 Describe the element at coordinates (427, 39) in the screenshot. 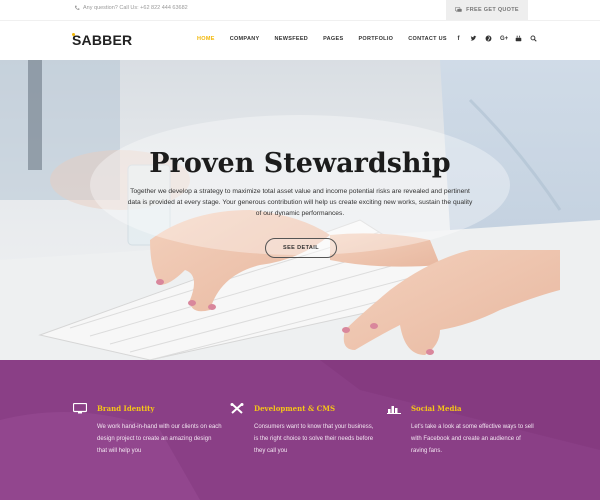

I see `nav-contact-us: CONTACT US` at that location.